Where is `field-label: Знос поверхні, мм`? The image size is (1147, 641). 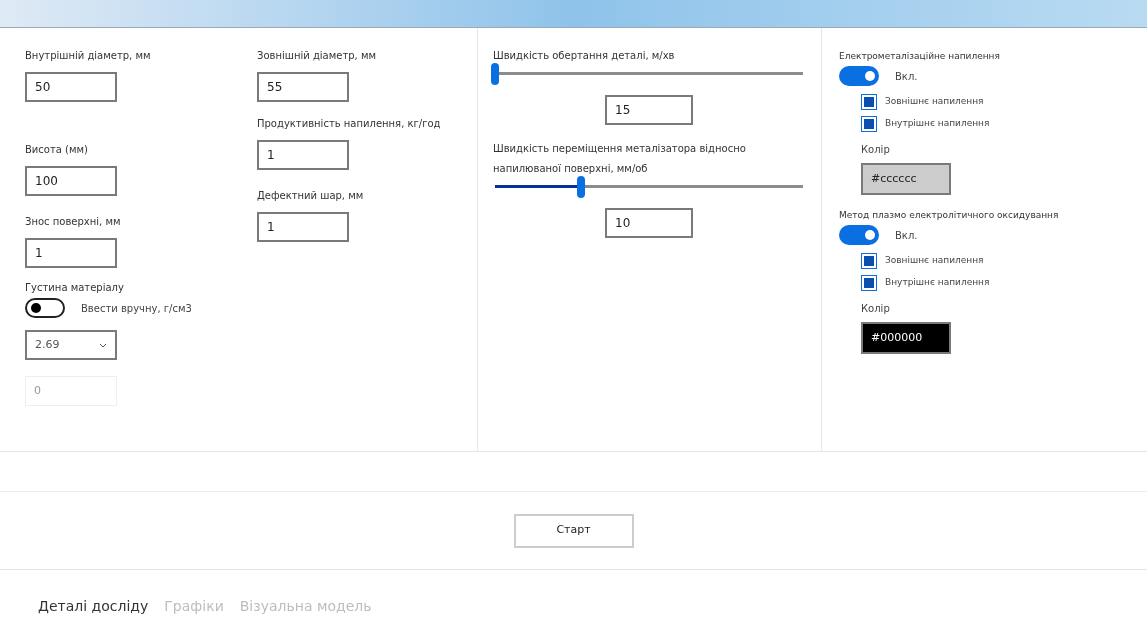
field-label: Знос поверхні, мм is located at coordinates (73, 222).